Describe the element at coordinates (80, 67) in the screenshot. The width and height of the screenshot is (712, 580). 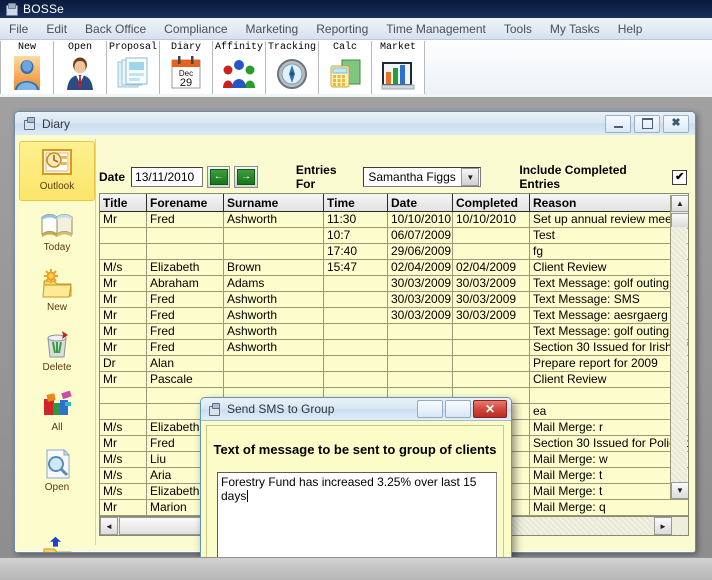
I see `toolbar-button-open: Open` at that location.